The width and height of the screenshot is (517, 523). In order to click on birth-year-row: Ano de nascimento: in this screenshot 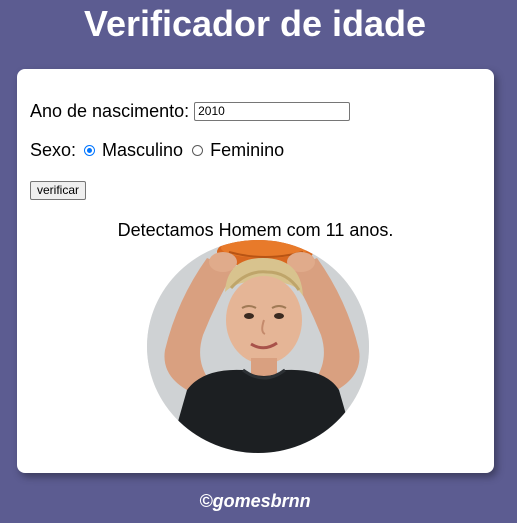, I will do `click(190, 111)`.